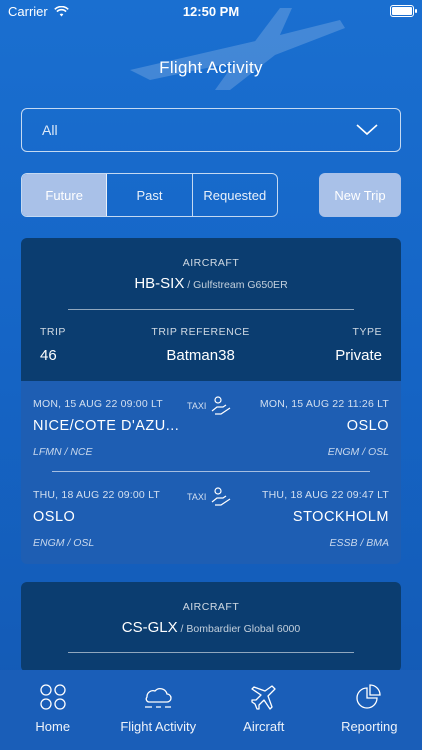 The image size is (422, 750). I want to click on aircraft-line: HB-SIX / Gulfstream G650ER, so click(211, 284).